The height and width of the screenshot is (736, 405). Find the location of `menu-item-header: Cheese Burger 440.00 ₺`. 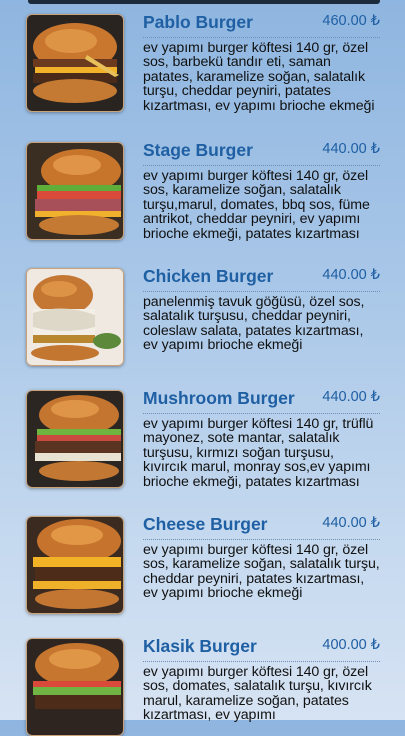

menu-item-header: Cheese Burger 440.00 ₺ is located at coordinates (261, 527).